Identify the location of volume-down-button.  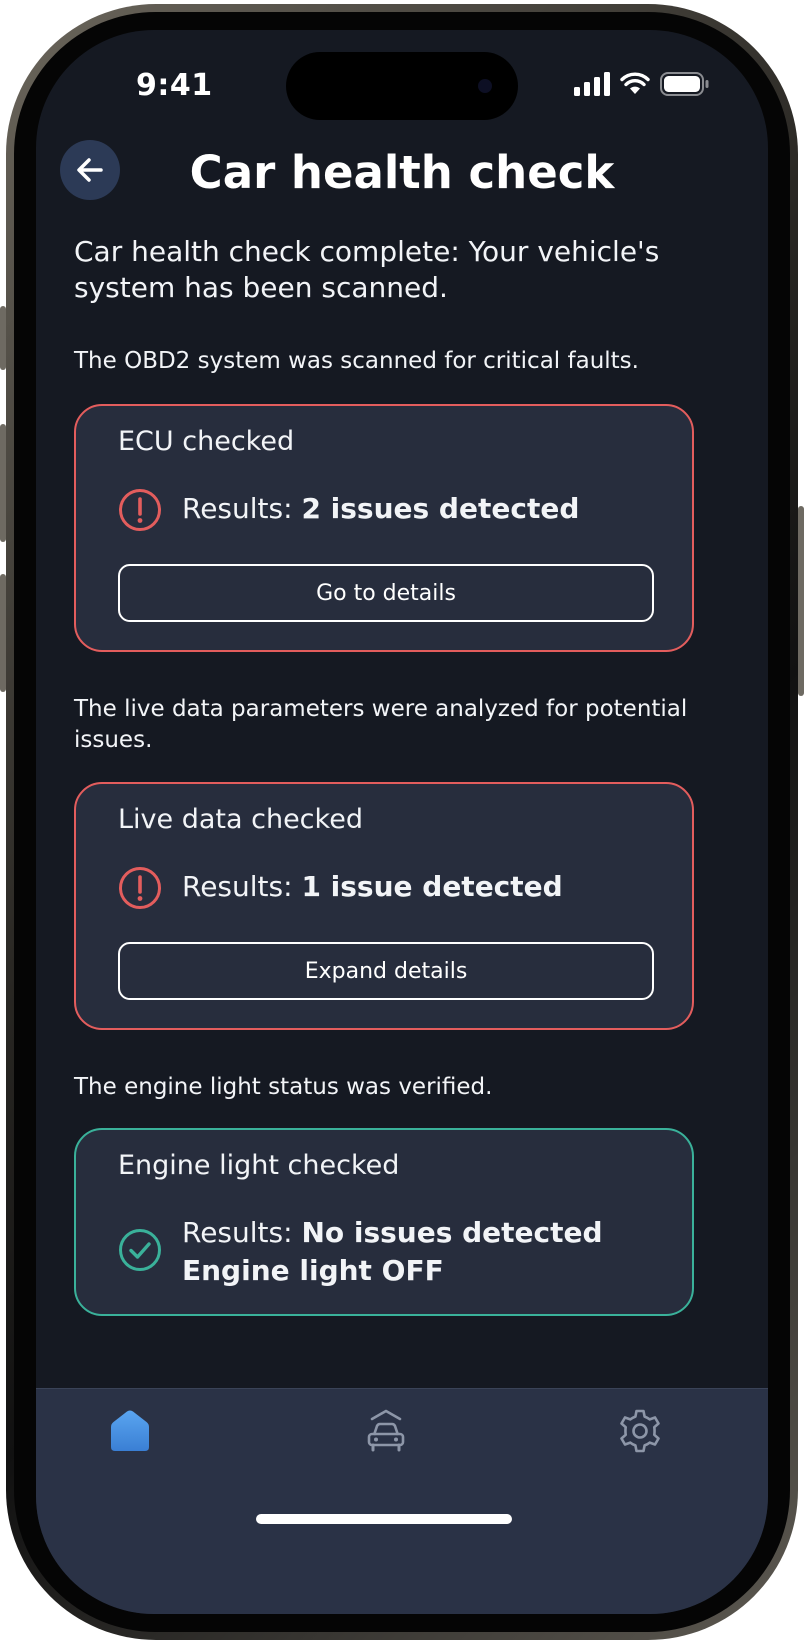
(3, 633).